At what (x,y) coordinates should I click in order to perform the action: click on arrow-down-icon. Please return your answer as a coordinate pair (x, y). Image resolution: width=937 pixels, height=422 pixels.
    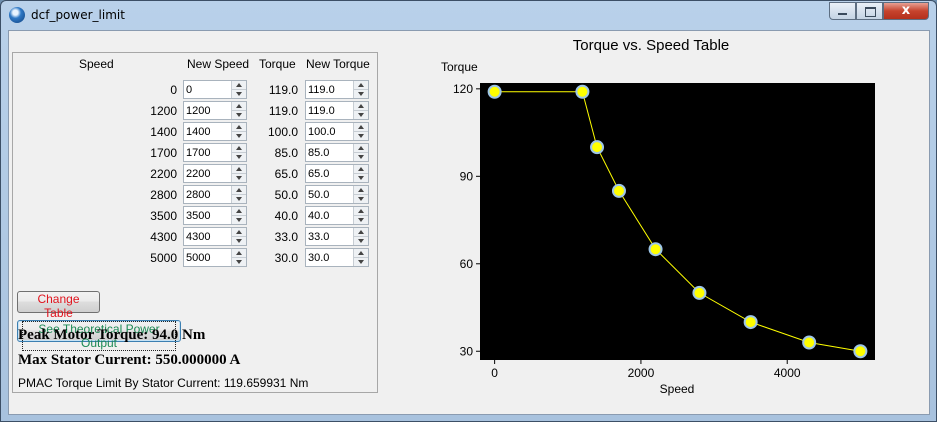
    Looking at the image, I should click on (239, 115).